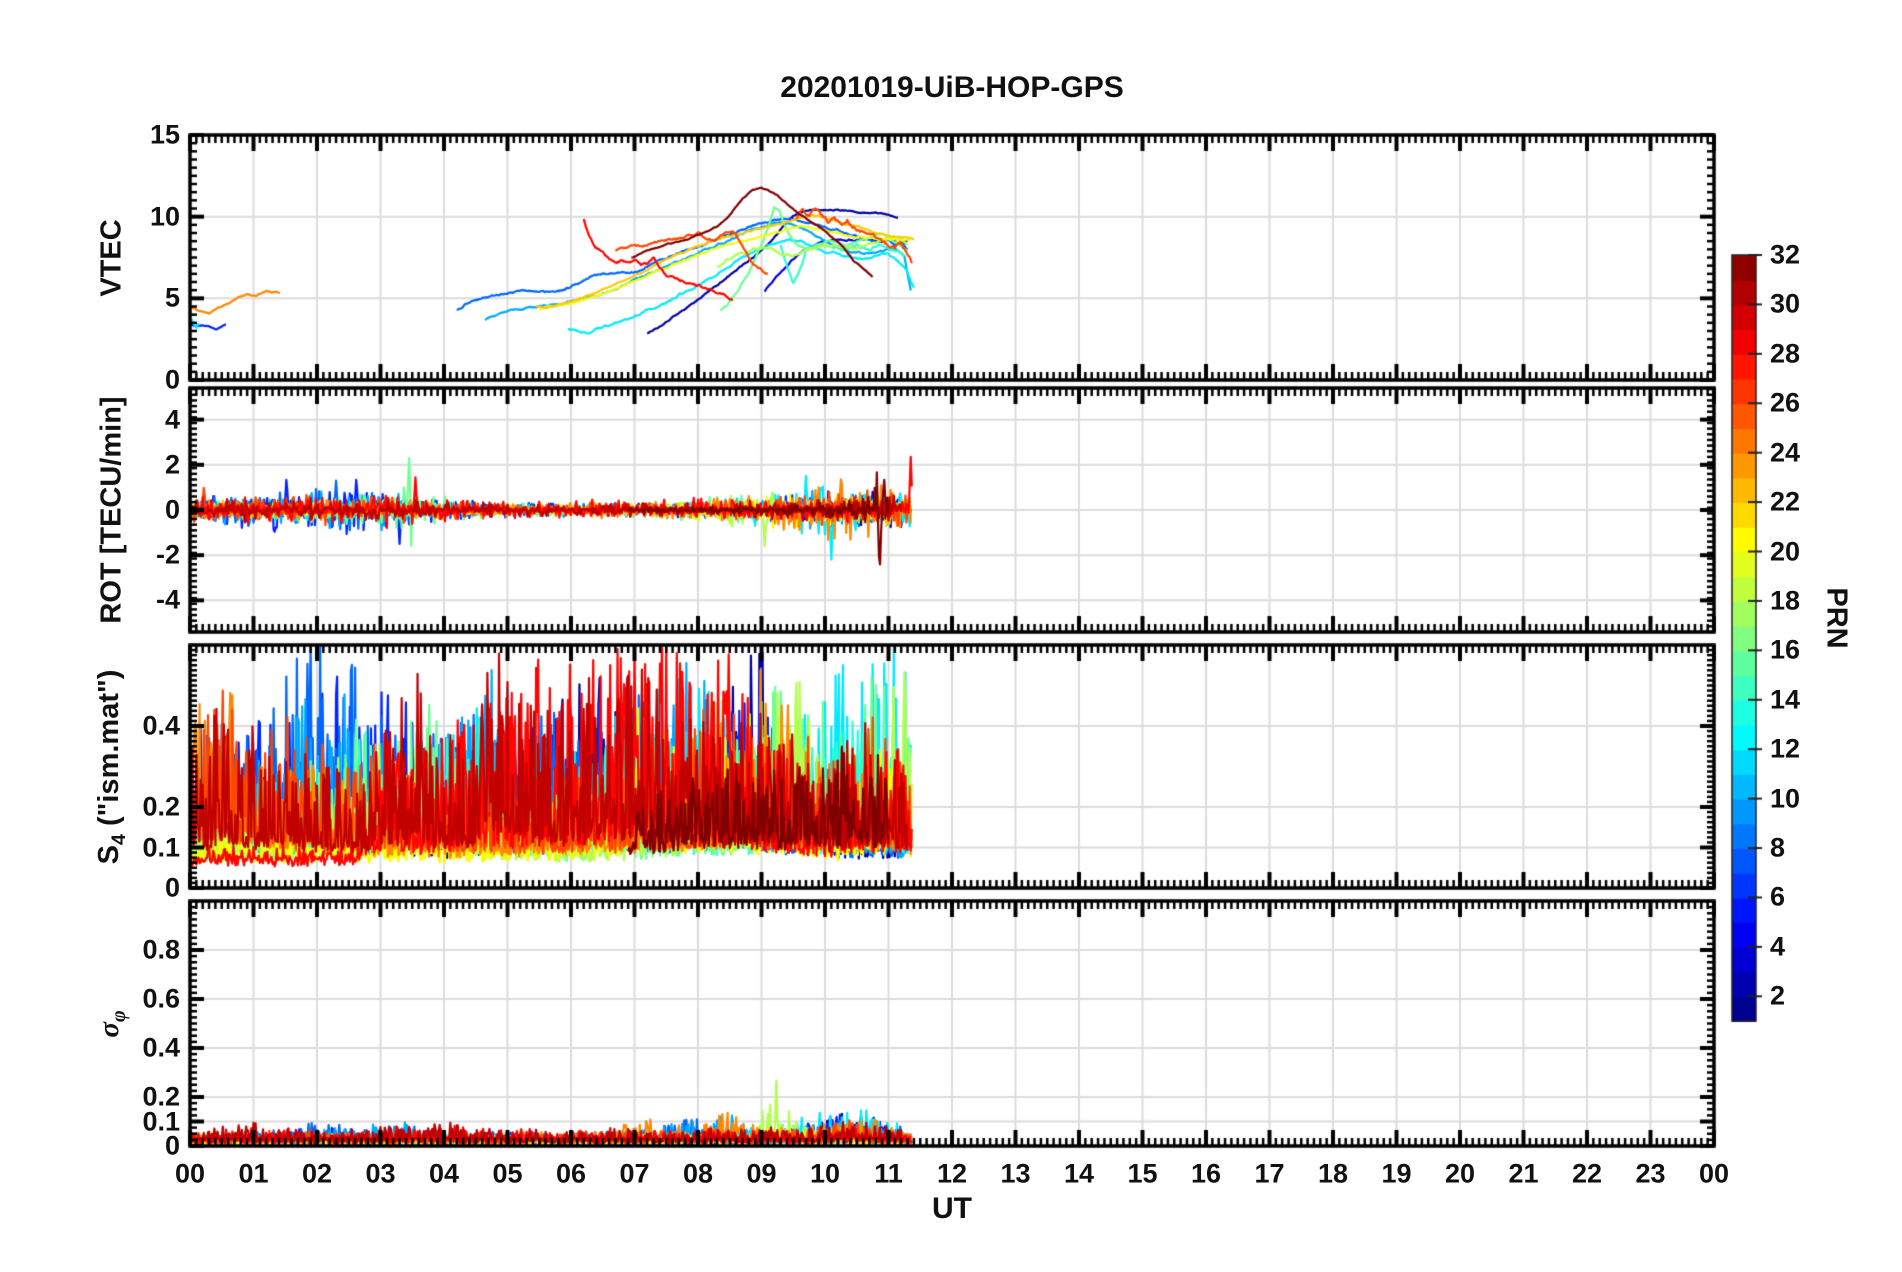  Describe the element at coordinates (167, 554) in the screenshot. I see `y-tick-label: -2` at that location.